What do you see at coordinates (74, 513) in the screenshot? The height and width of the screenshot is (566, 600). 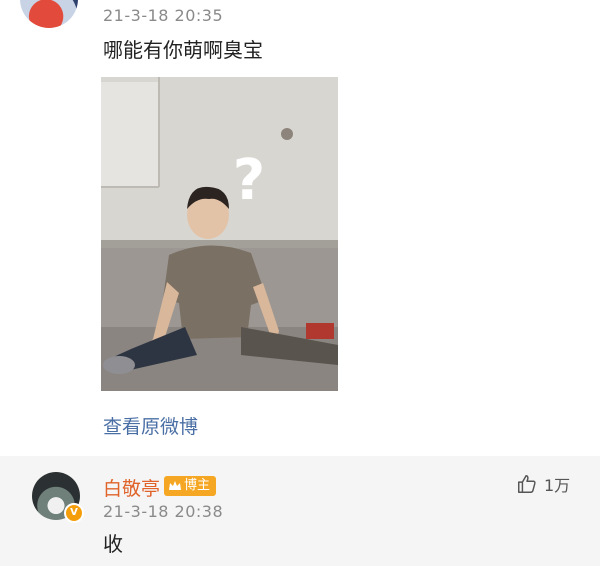 I see `verified-v-icon: V` at bounding box center [74, 513].